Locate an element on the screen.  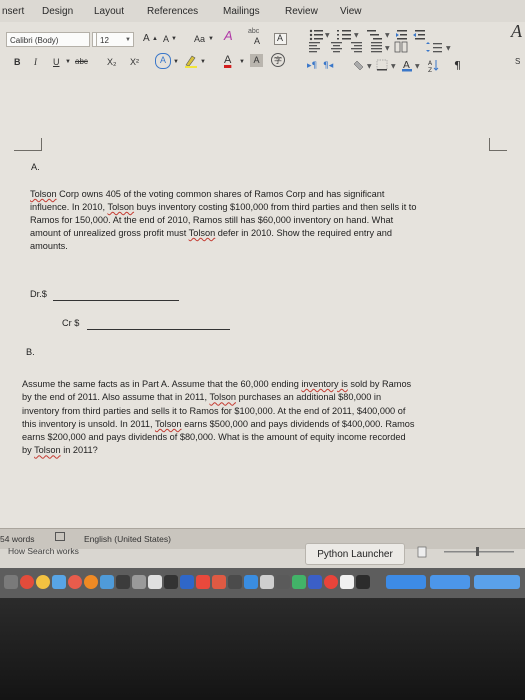
shading-icon is located at coordinates (358, 65).